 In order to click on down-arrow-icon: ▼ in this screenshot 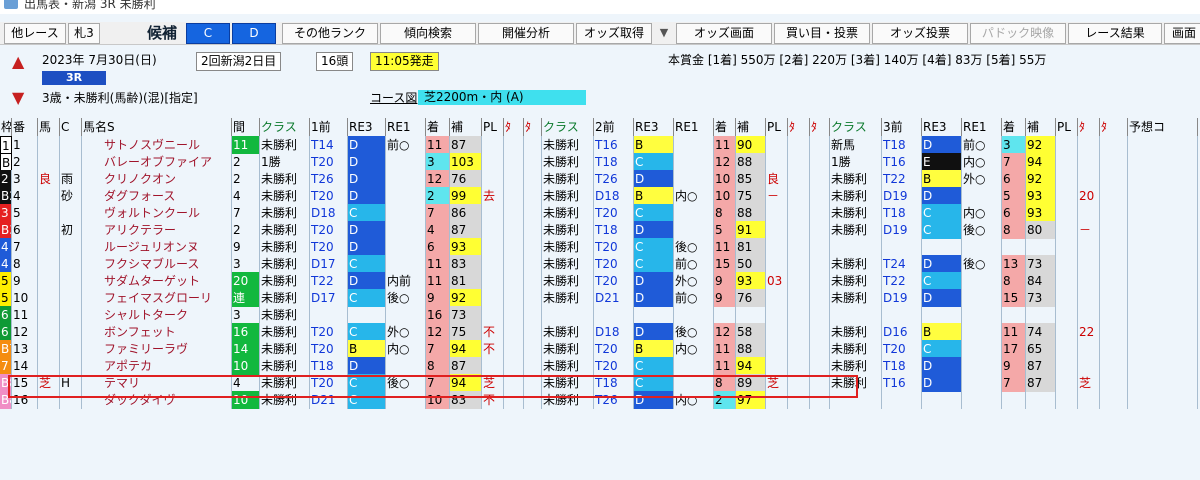, I will do `click(18, 98)`.